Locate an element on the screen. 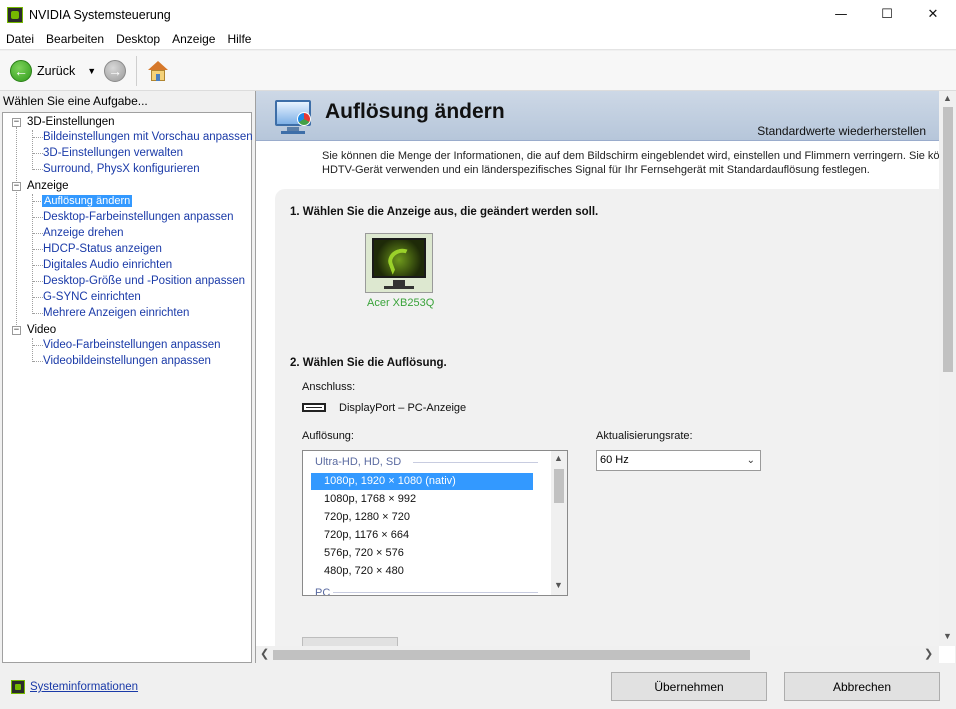 The height and width of the screenshot is (709, 956). display-tile is located at coordinates (399, 263).